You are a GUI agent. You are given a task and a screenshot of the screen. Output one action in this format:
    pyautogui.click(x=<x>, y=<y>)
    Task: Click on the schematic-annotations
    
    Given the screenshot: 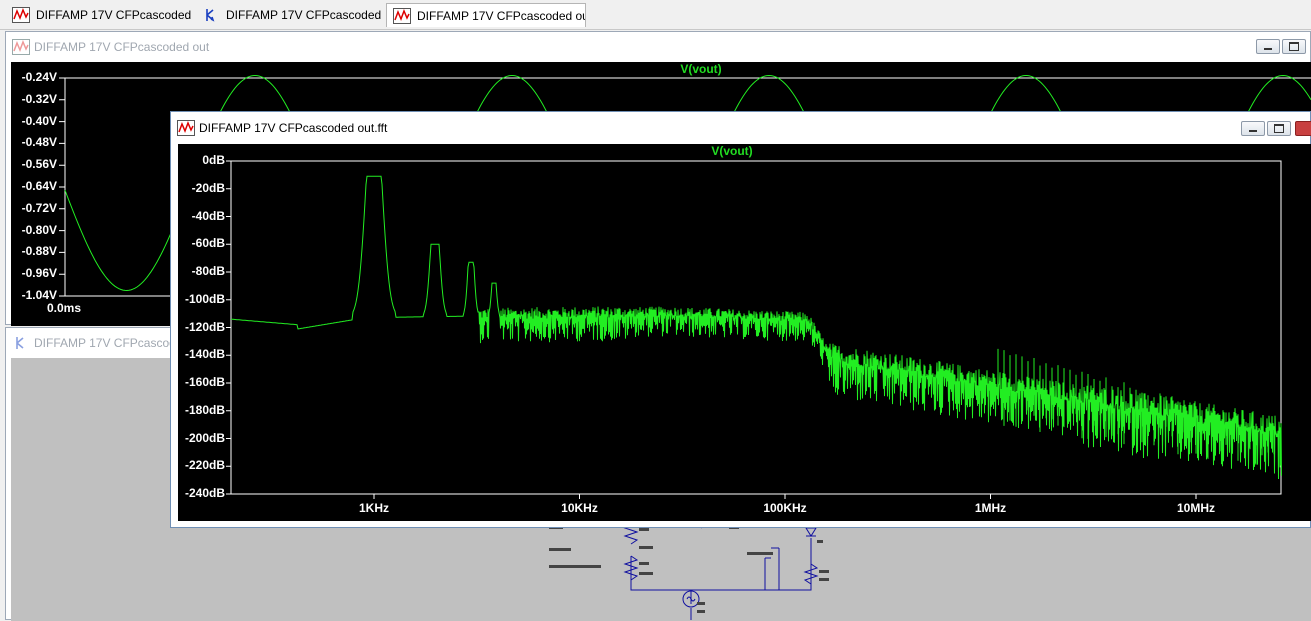 What is the action you would take?
    pyautogui.click(x=689, y=569)
    